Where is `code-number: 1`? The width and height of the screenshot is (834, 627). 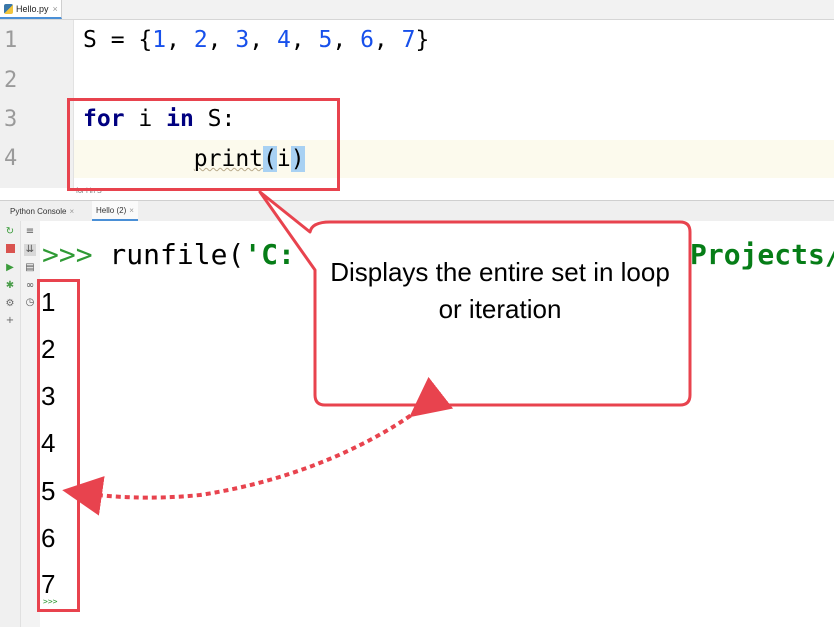 code-number: 1 is located at coordinates (159, 40).